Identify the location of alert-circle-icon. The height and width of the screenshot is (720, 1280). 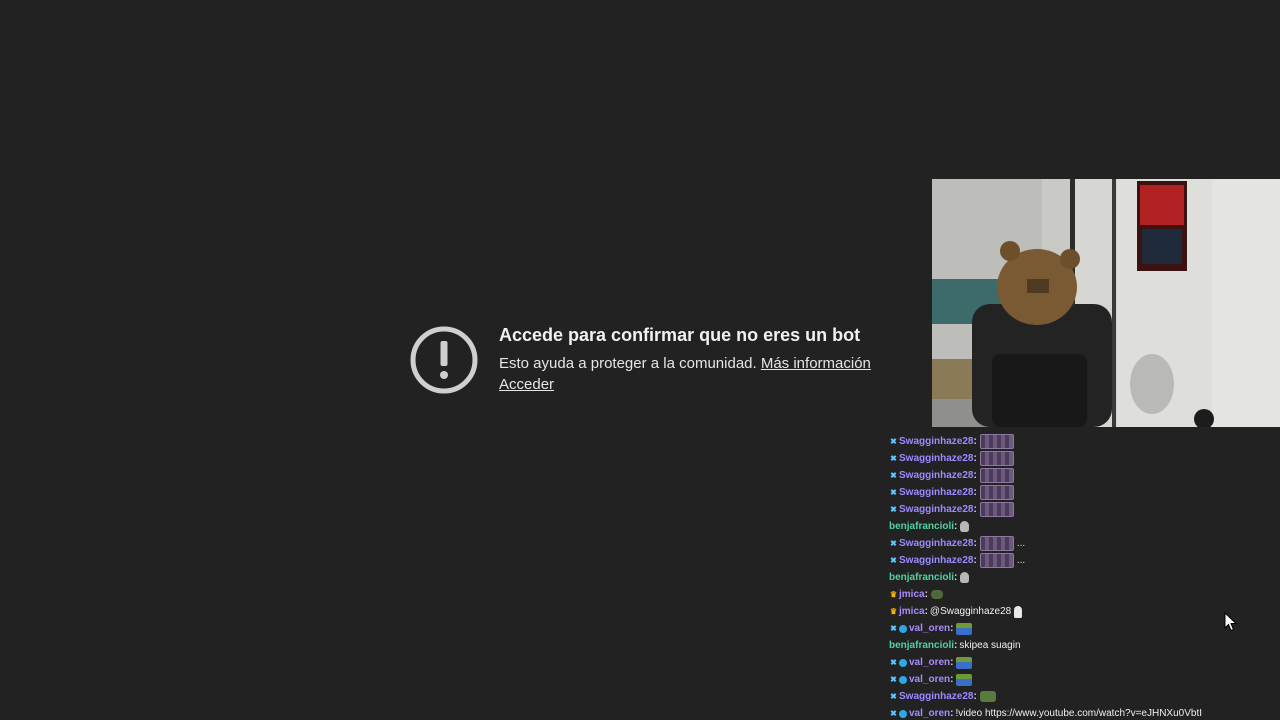
(444, 360).